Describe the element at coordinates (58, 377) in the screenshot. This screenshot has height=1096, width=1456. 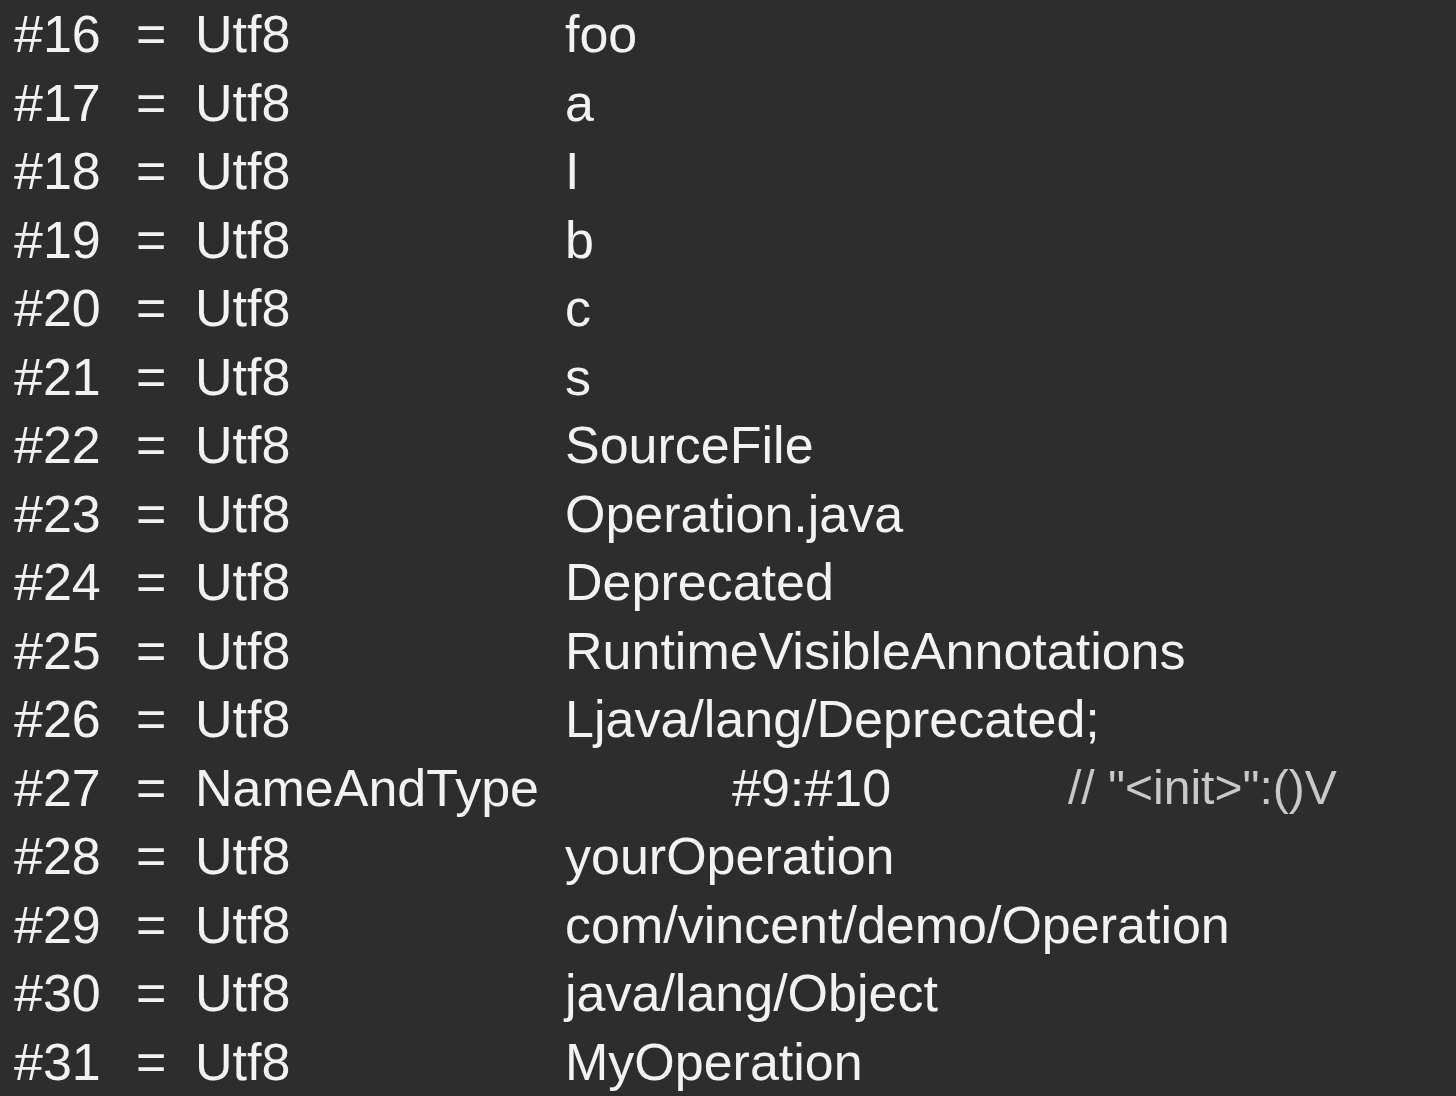
I see `constant-index: #21` at that location.